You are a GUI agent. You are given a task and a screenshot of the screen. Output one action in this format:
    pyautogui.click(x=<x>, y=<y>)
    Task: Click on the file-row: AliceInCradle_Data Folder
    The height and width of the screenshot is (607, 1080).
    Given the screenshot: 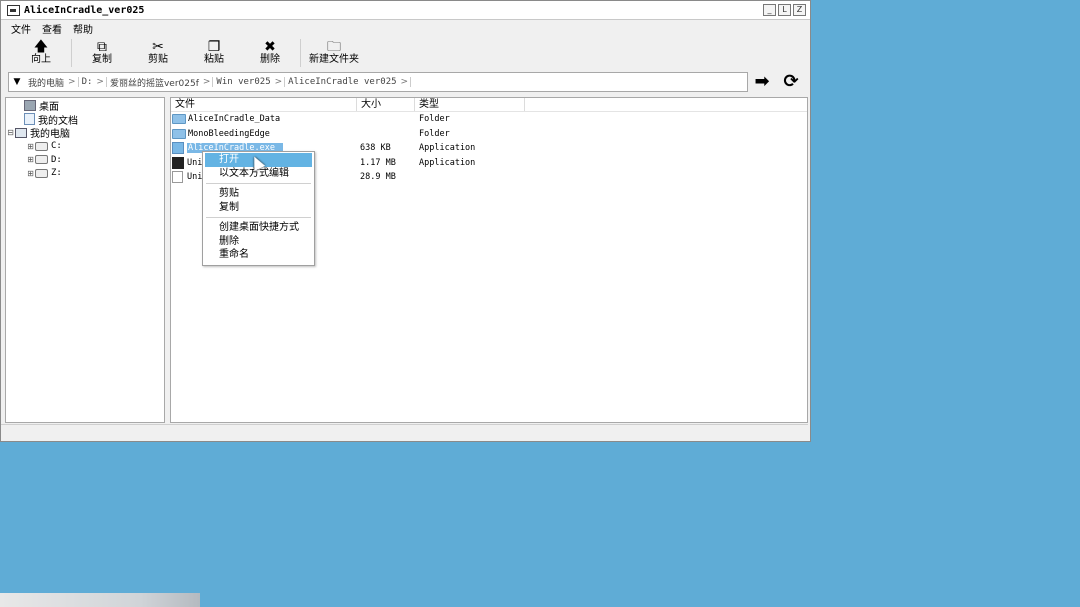 What is the action you would take?
    pyautogui.click(x=489, y=119)
    